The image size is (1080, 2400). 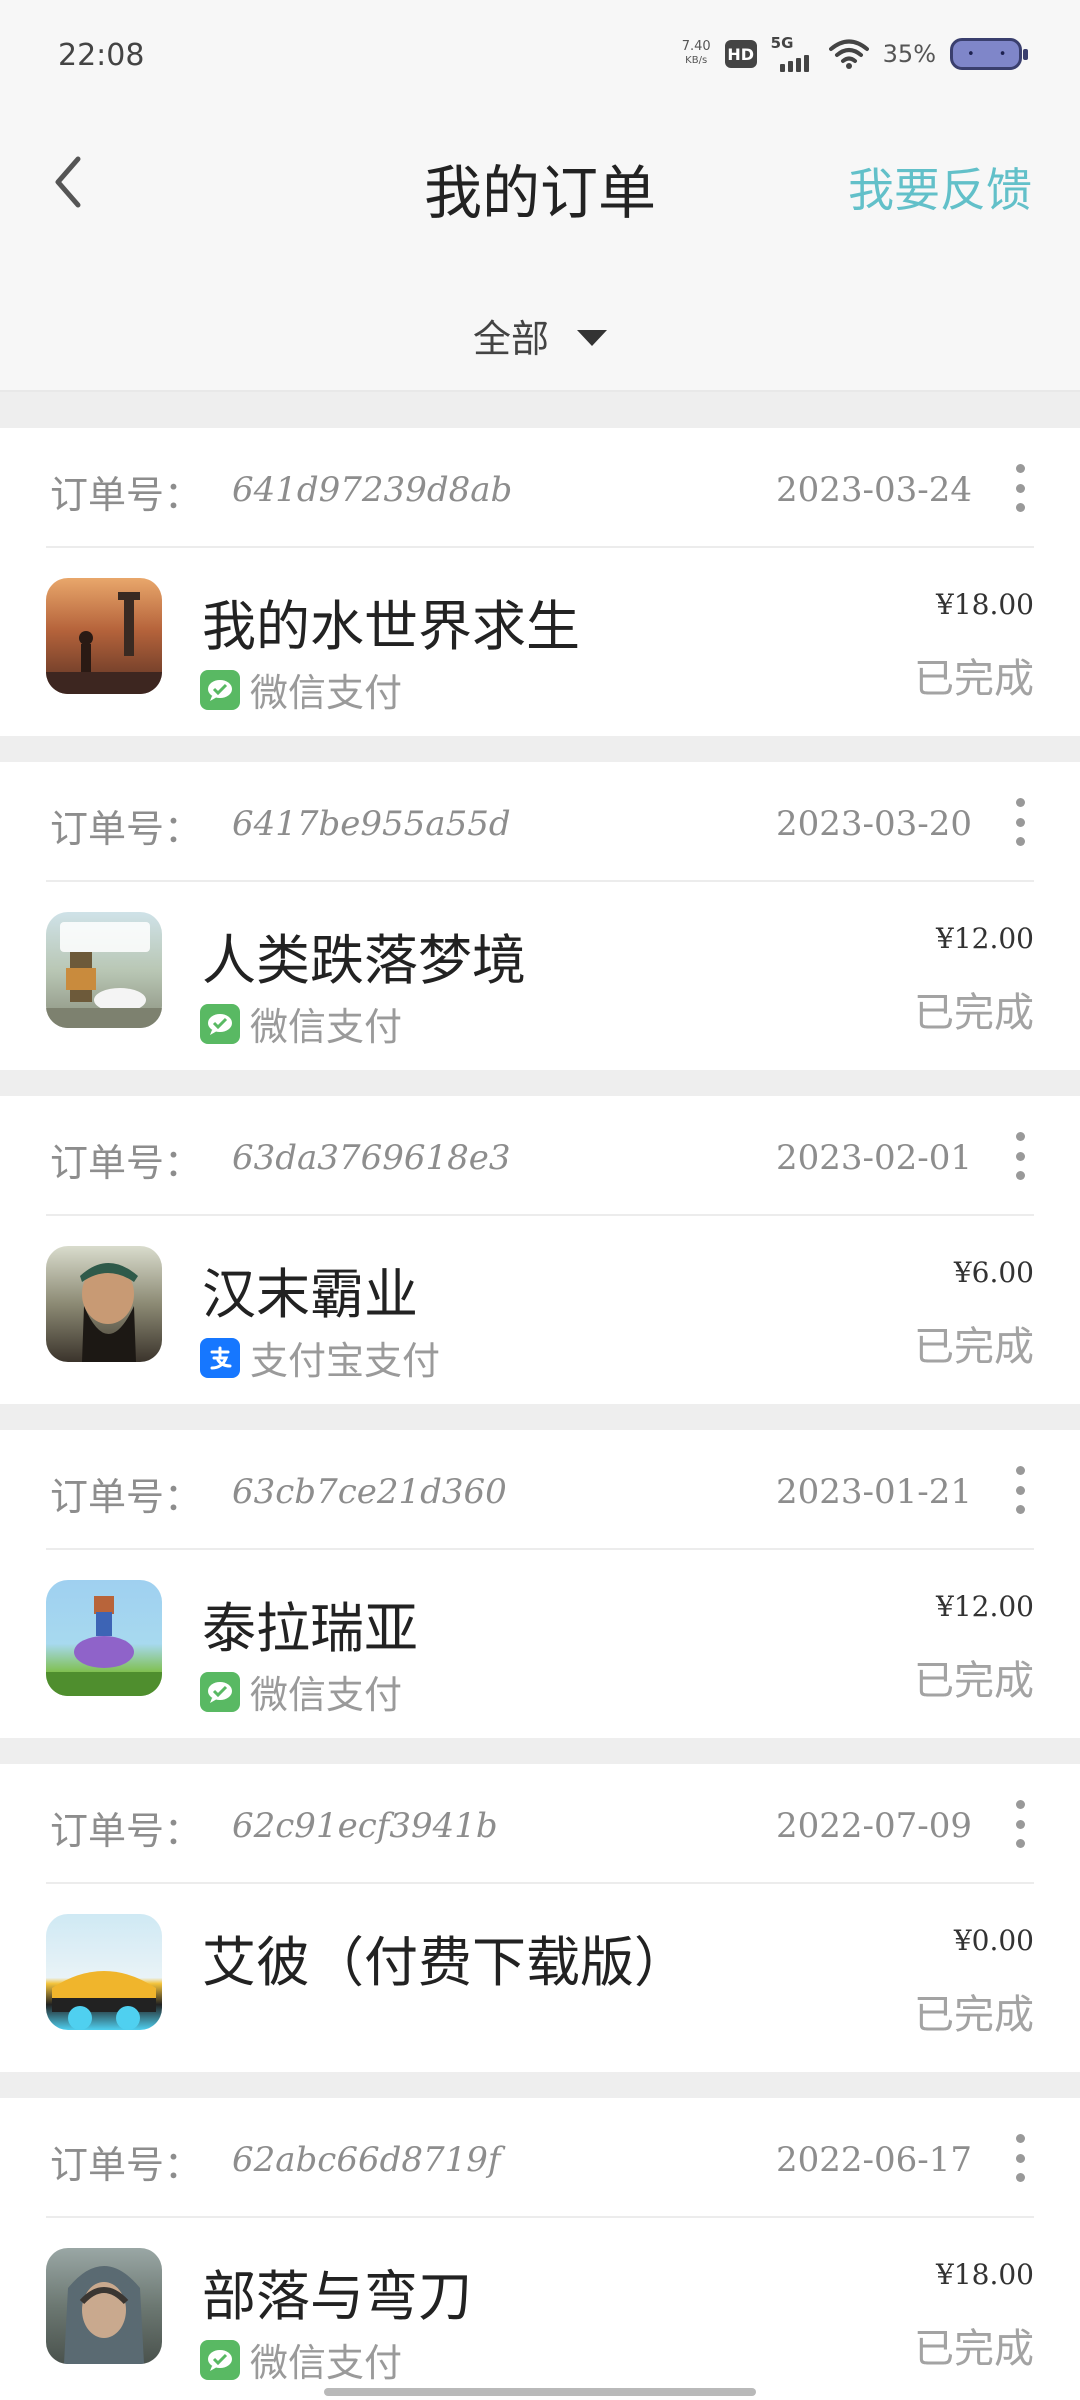 I want to click on order-number: 6417be955a55d, so click(x=371, y=824).